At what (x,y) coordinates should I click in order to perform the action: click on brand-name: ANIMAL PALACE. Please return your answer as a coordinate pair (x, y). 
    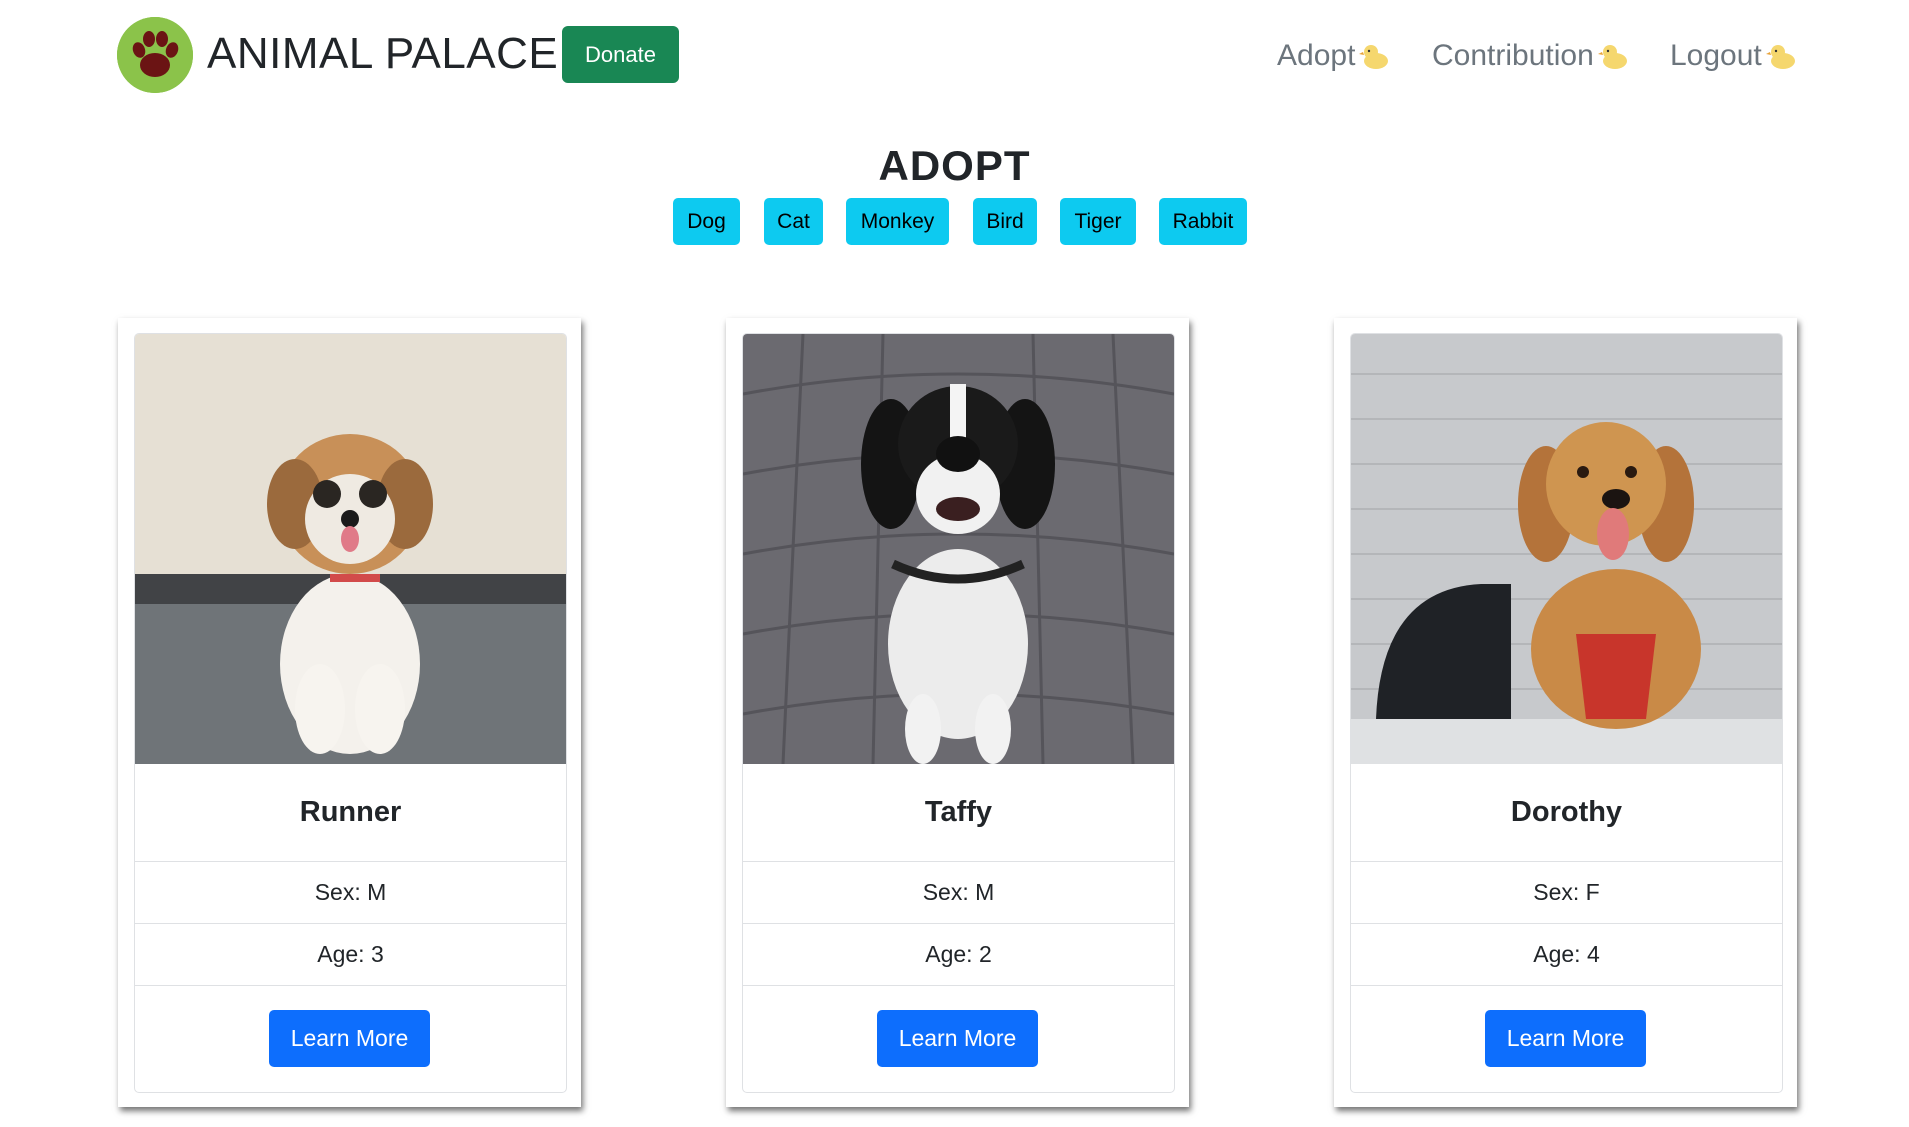
    Looking at the image, I should click on (382, 54).